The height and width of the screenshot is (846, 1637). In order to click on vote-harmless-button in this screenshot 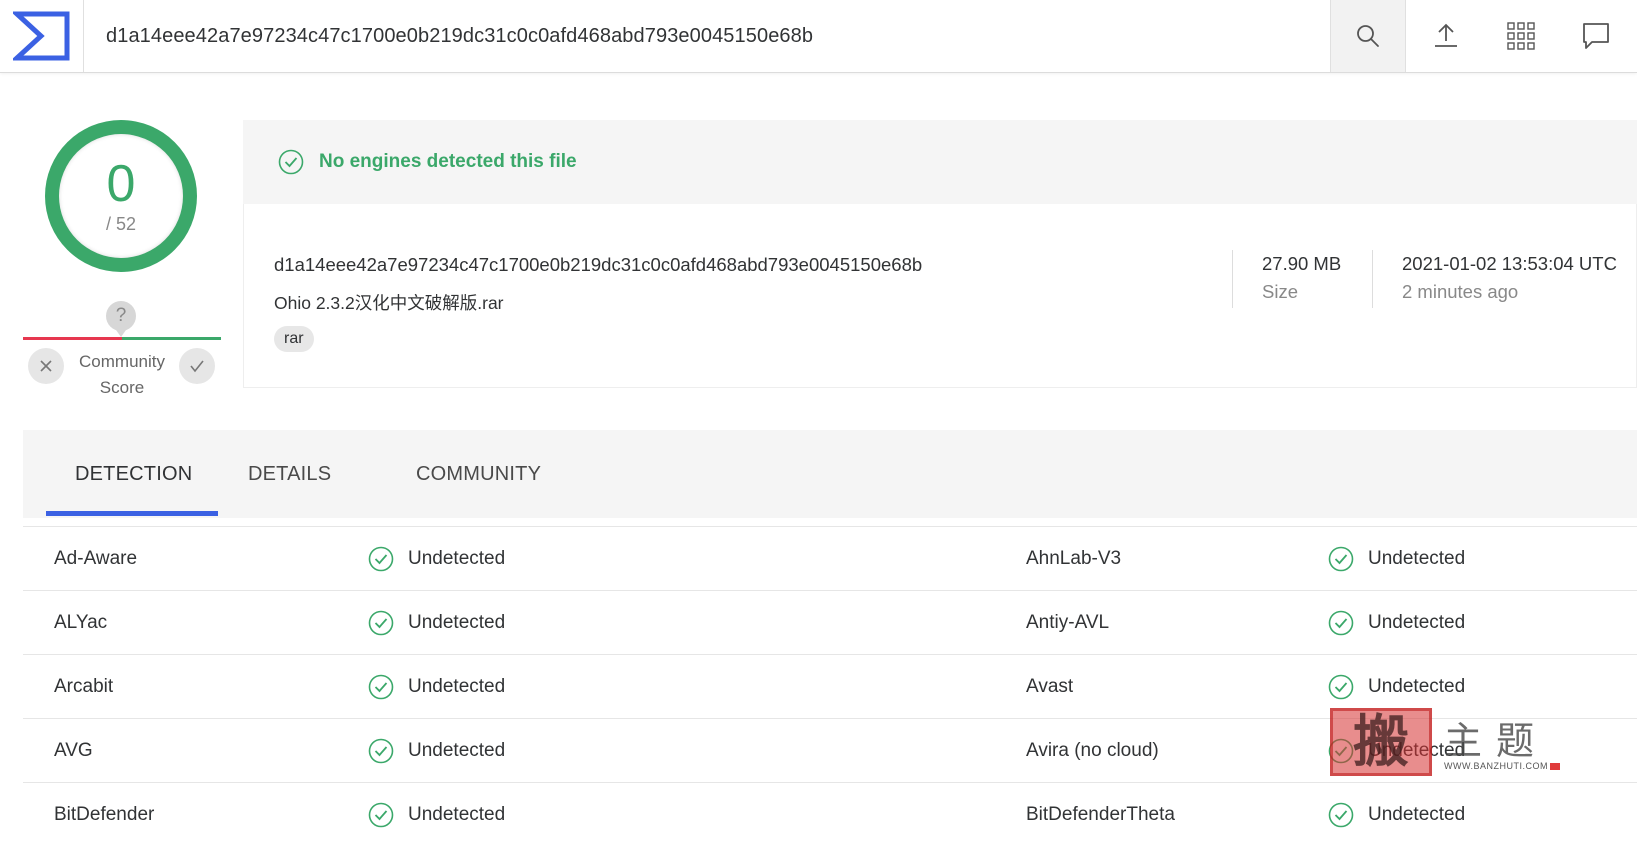, I will do `click(197, 366)`.